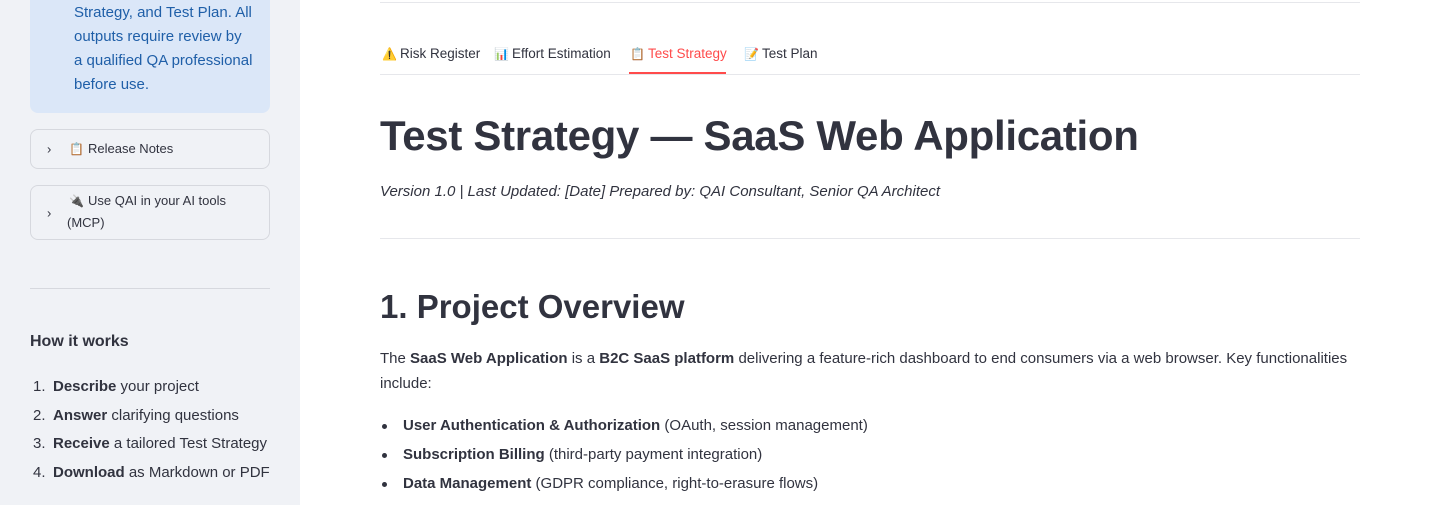  I want to click on expander-label: Release Notes, so click(131, 148).